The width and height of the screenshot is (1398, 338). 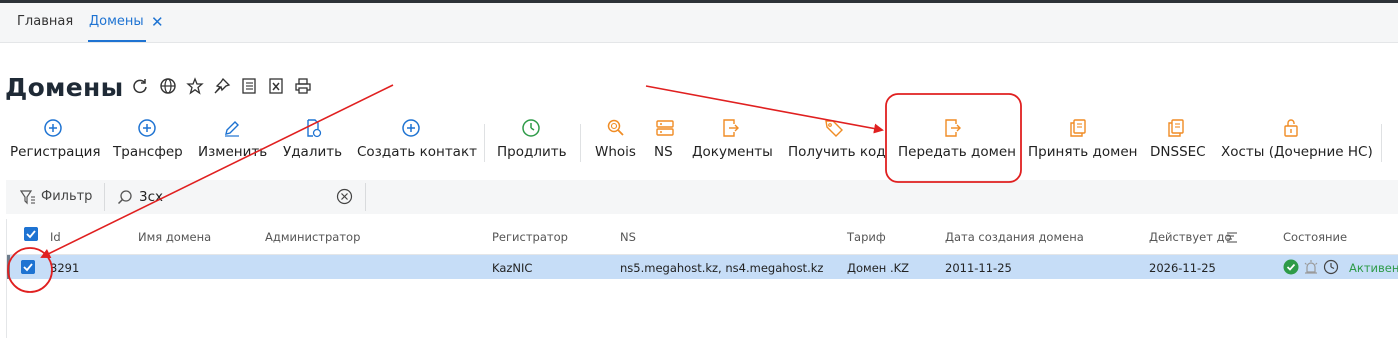 What do you see at coordinates (28, 267) in the screenshot?
I see `row-checkbox` at bounding box center [28, 267].